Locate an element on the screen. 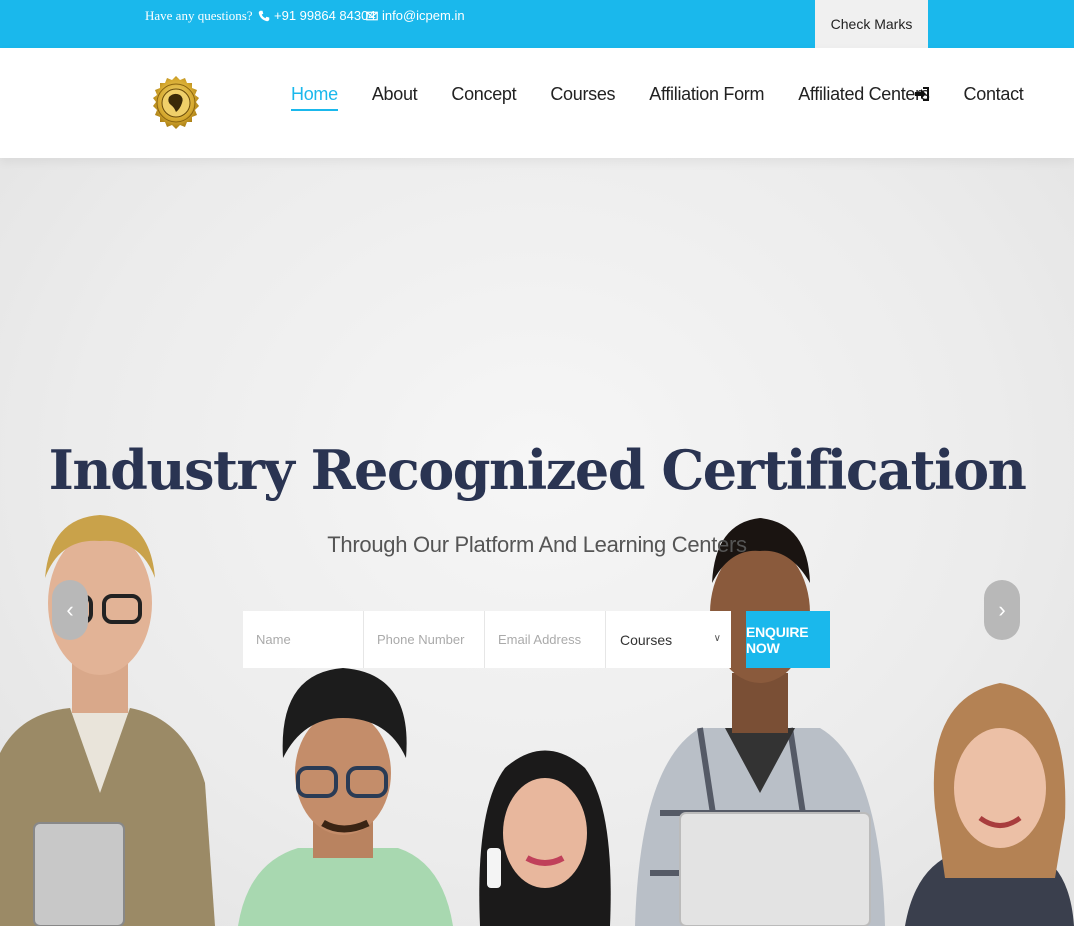  chevron-left-icon: ‹ is located at coordinates (70, 609).